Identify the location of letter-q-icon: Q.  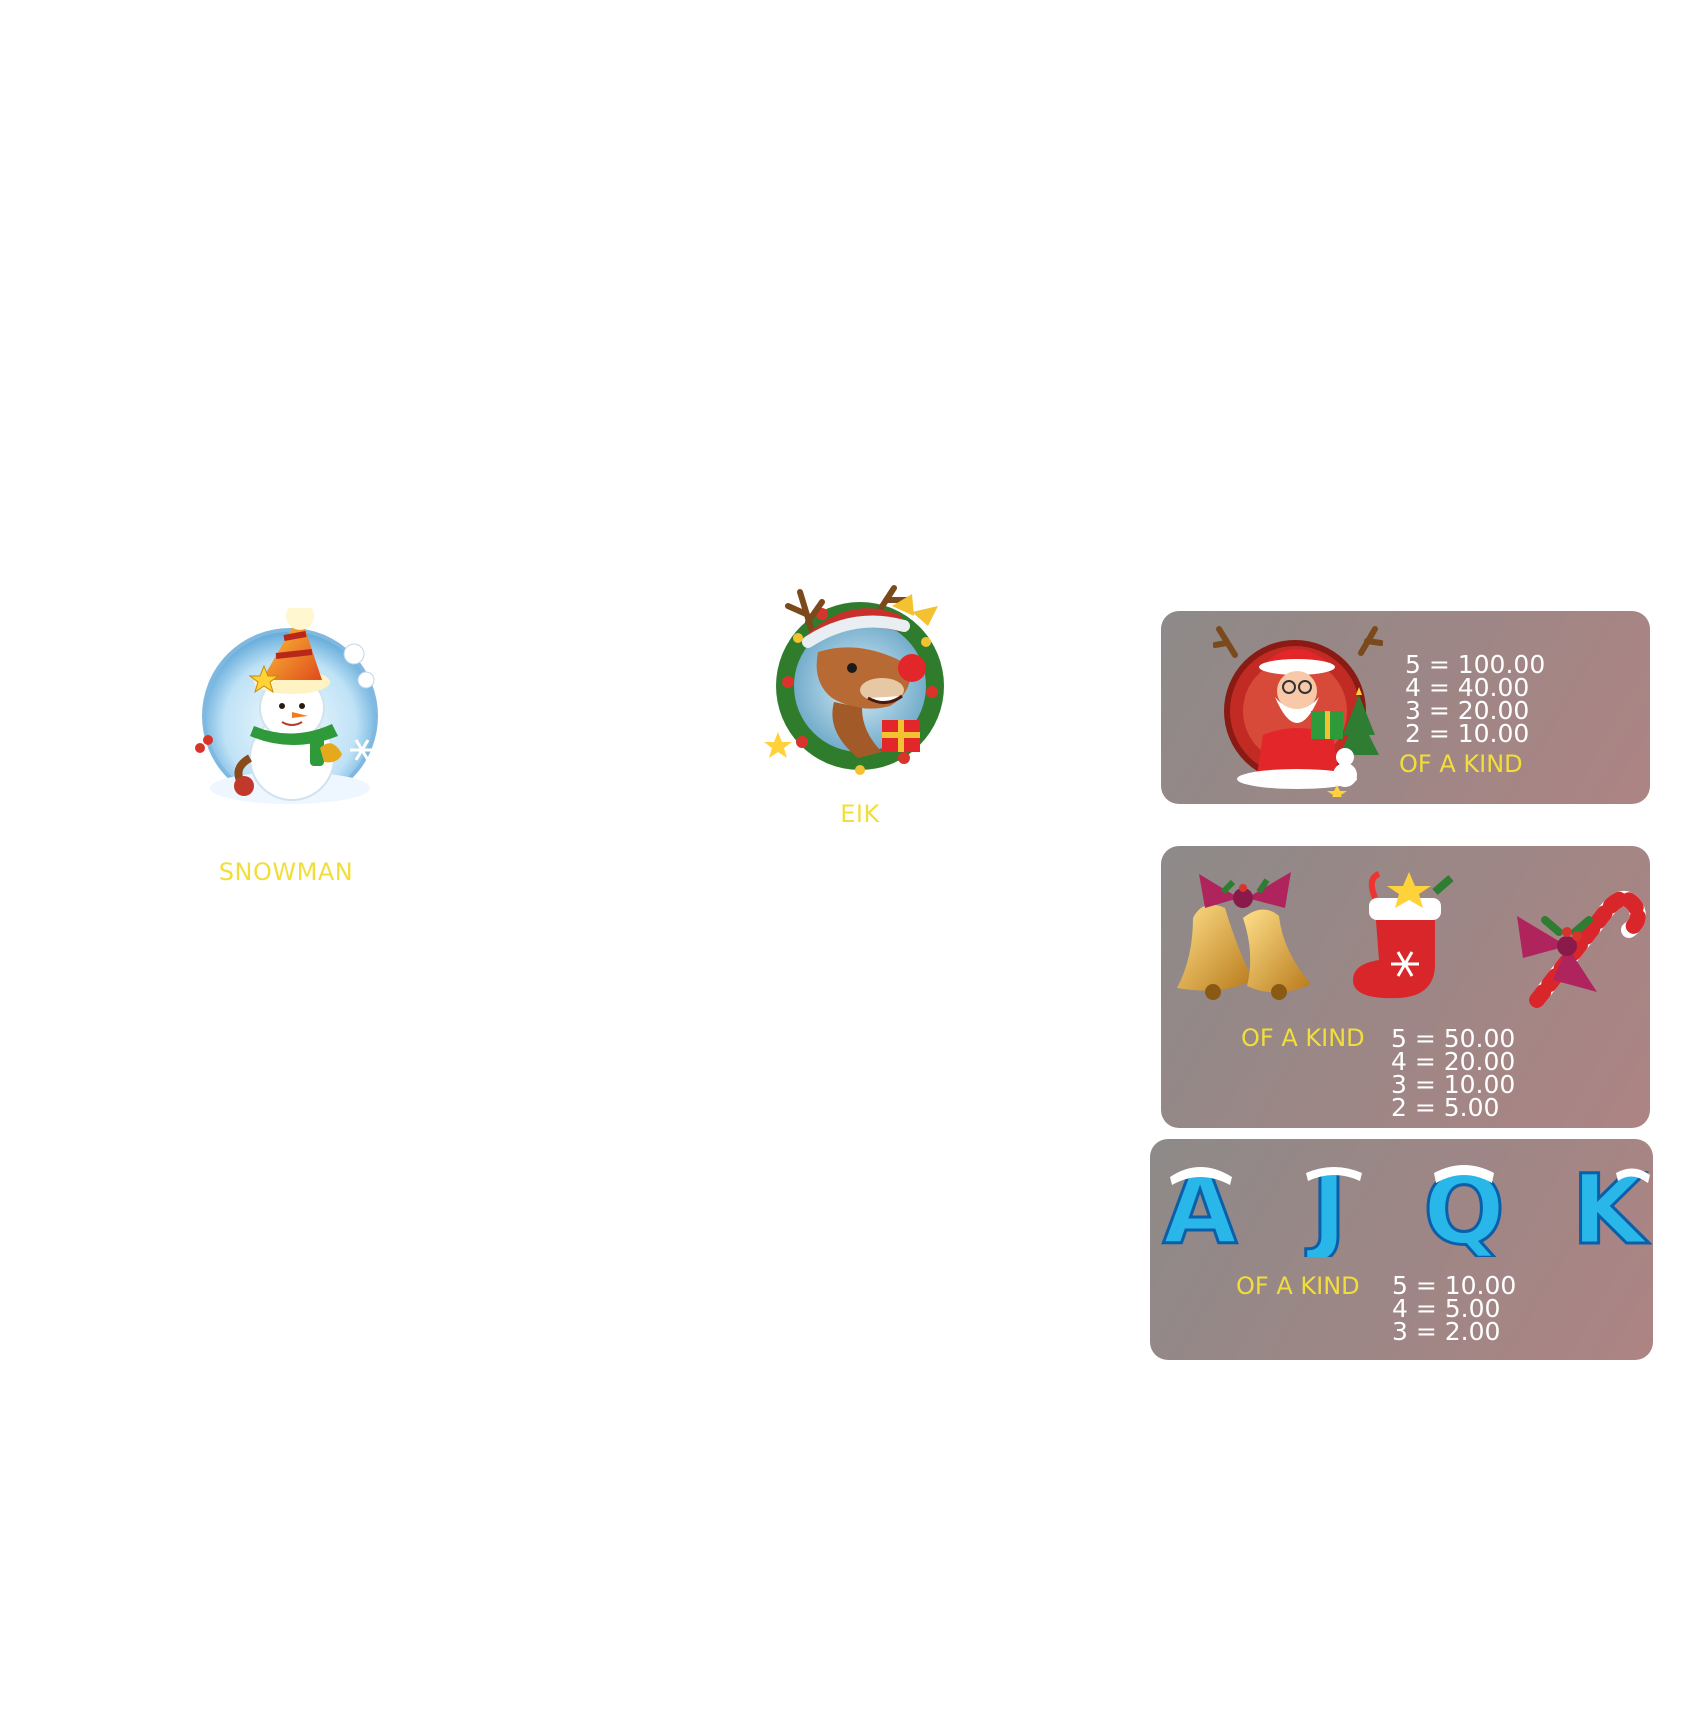
(1464, 1207).